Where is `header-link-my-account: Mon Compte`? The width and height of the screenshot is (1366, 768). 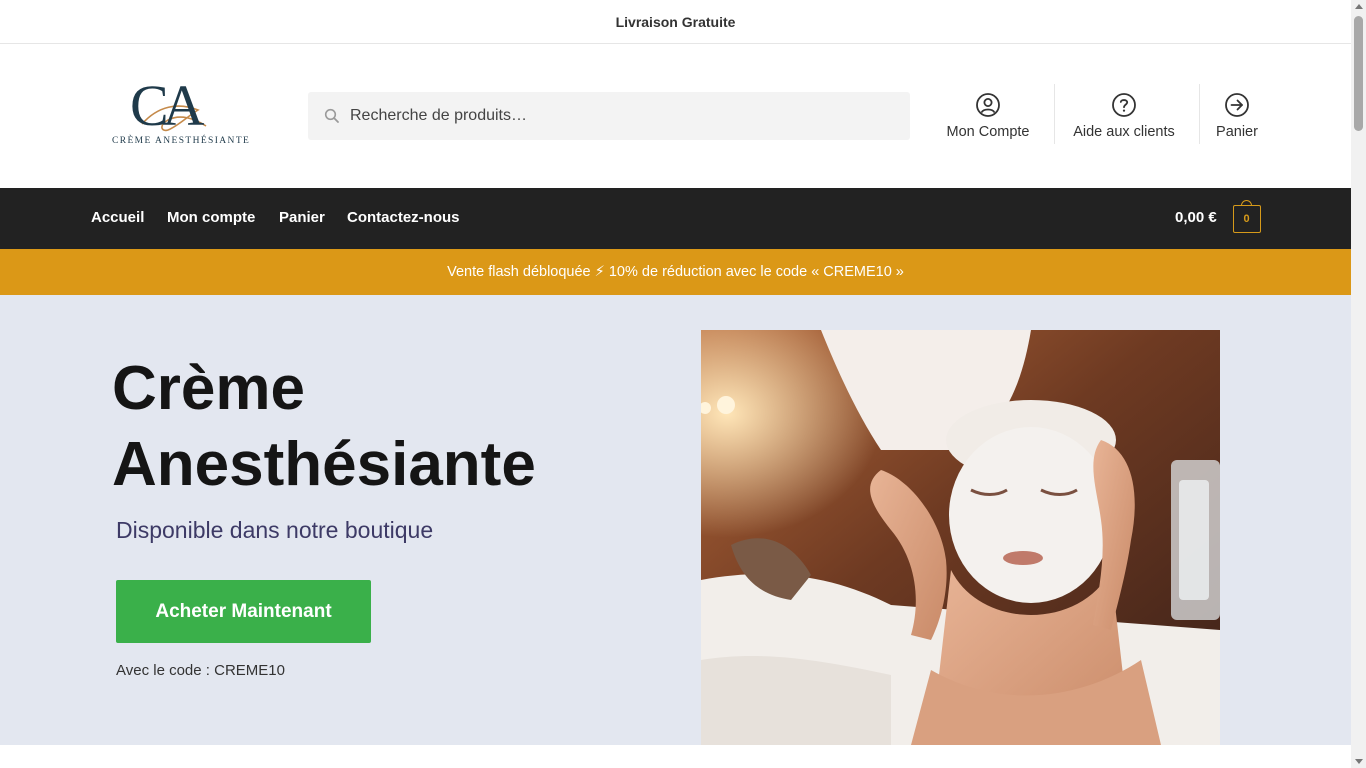 header-link-my-account: Mon Compte is located at coordinates (988, 115).